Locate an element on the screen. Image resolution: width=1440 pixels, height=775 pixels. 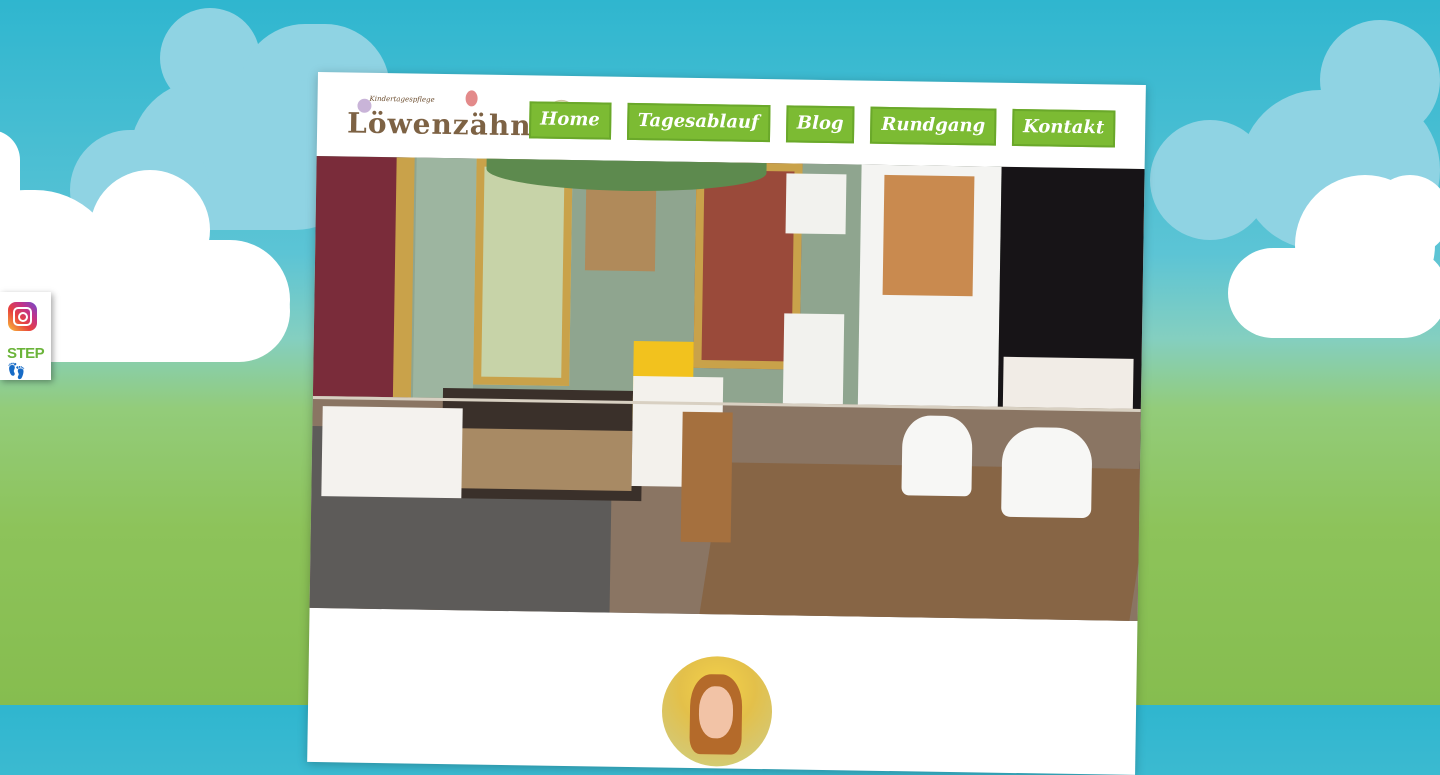
nav-kontakt: Kontakt is located at coordinates (1063, 128).